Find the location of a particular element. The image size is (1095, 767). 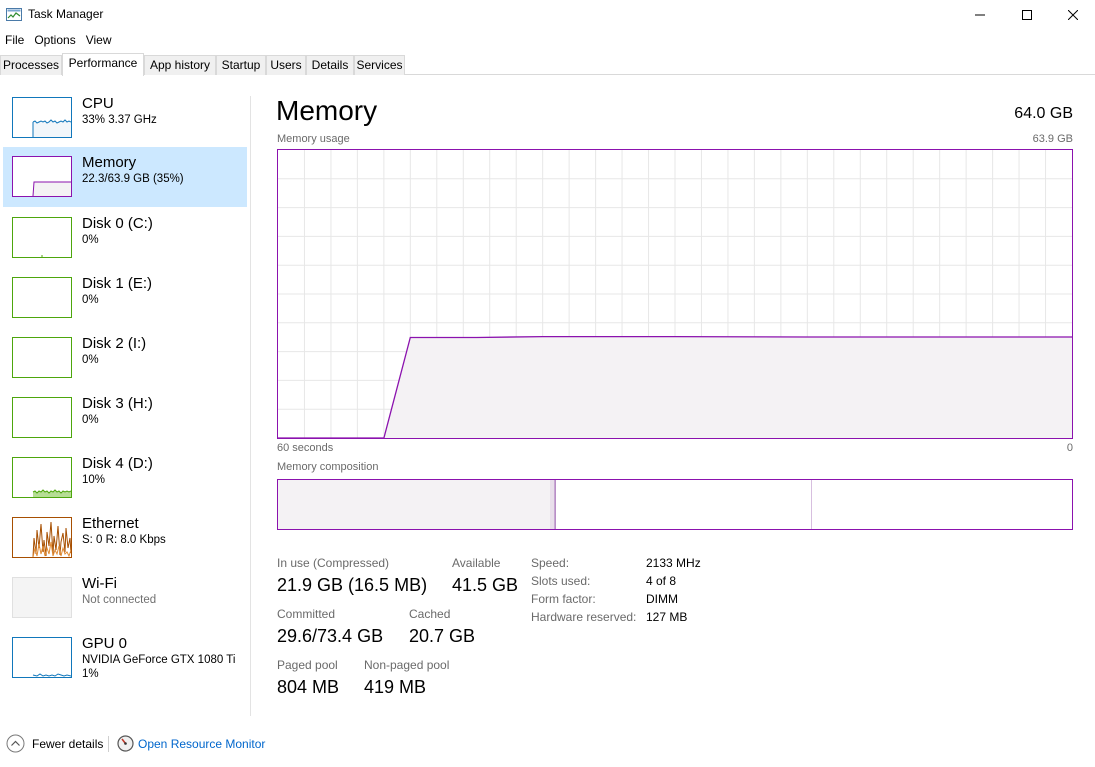

title-bar: Task Manager is located at coordinates (547, 15).